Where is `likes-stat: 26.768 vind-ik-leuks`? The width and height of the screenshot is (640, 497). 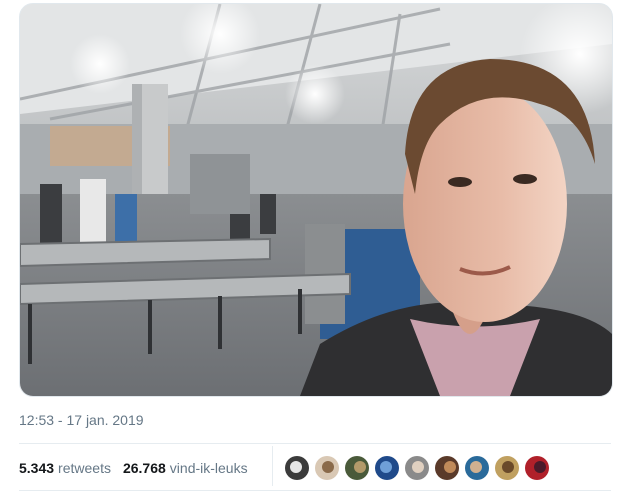 likes-stat: 26.768 vind-ik-leuks is located at coordinates (185, 468).